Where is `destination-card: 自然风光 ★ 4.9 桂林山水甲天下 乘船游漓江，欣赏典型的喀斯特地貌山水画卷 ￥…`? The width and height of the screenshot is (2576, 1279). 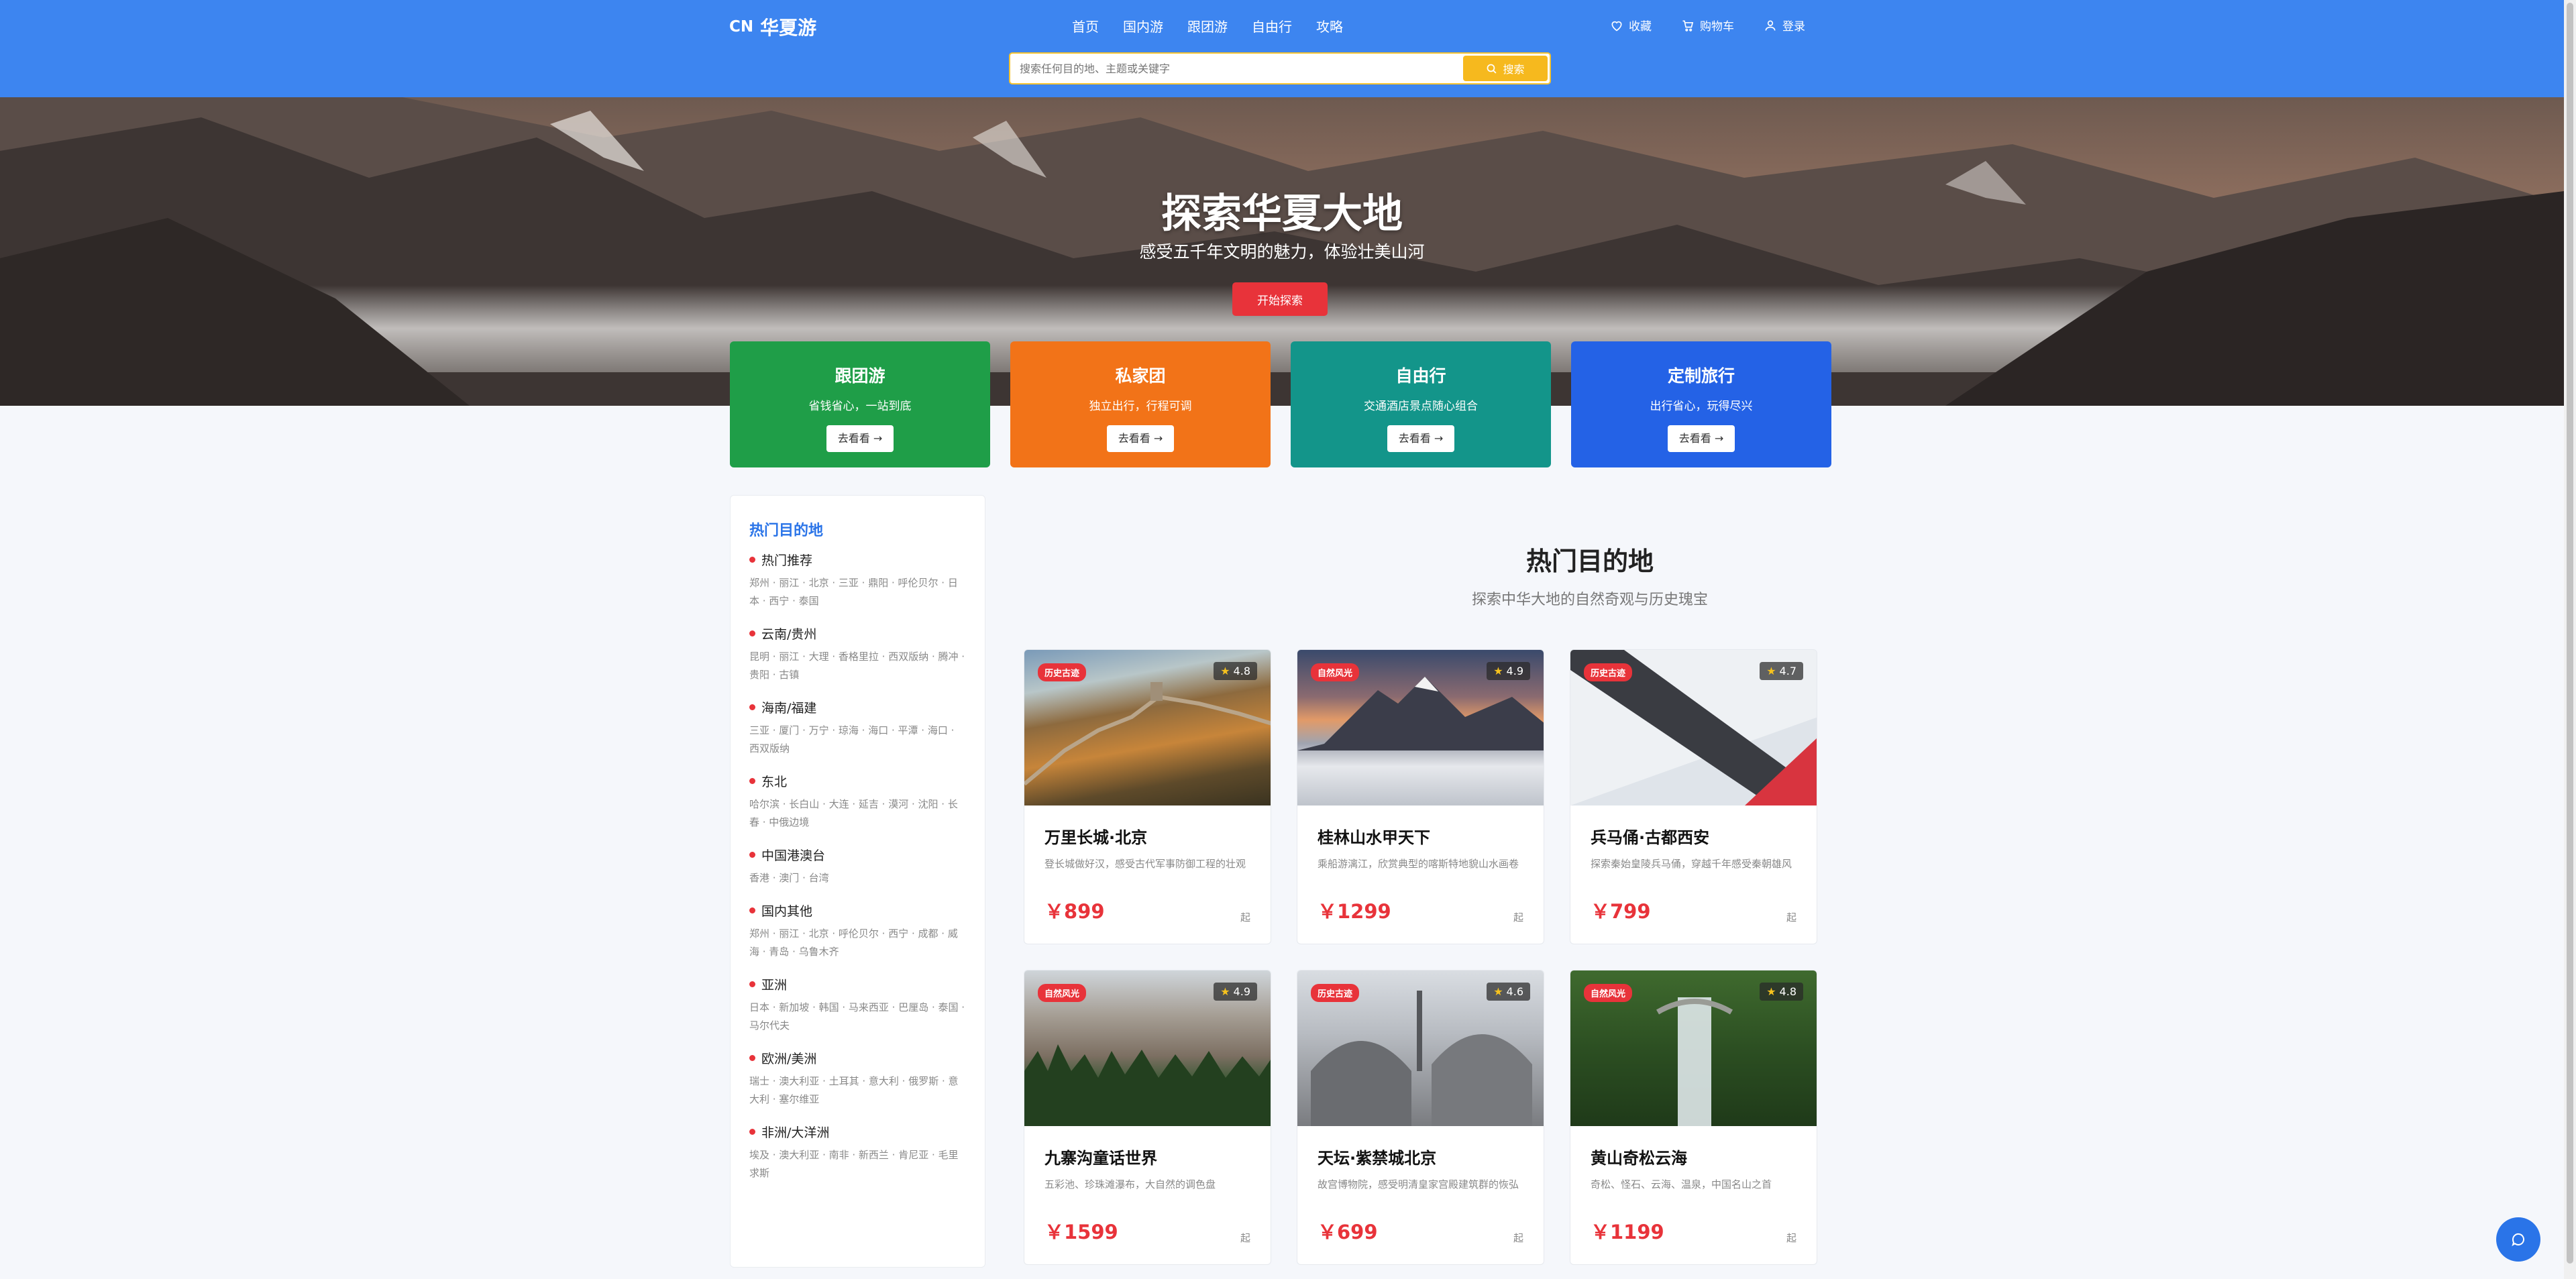 destination-card: 自然风光 ★ 4.9 桂林山水甲天下 乘船游漓江，欣赏典型的喀斯特地貌山水画卷 ￥… is located at coordinates (1420, 796).